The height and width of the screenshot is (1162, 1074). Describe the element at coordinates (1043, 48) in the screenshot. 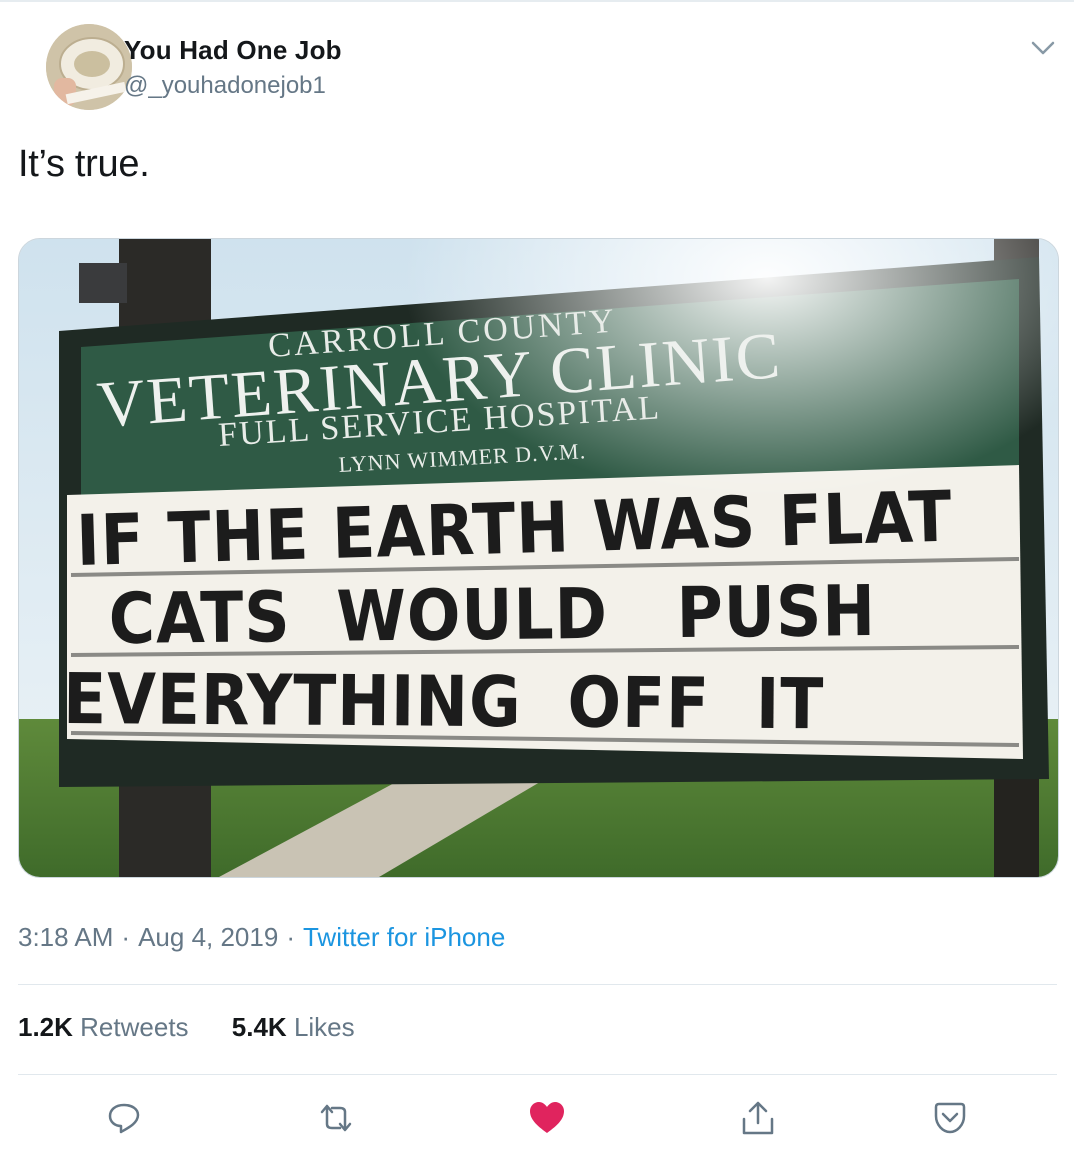

I see `chevron-down-icon` at that location.